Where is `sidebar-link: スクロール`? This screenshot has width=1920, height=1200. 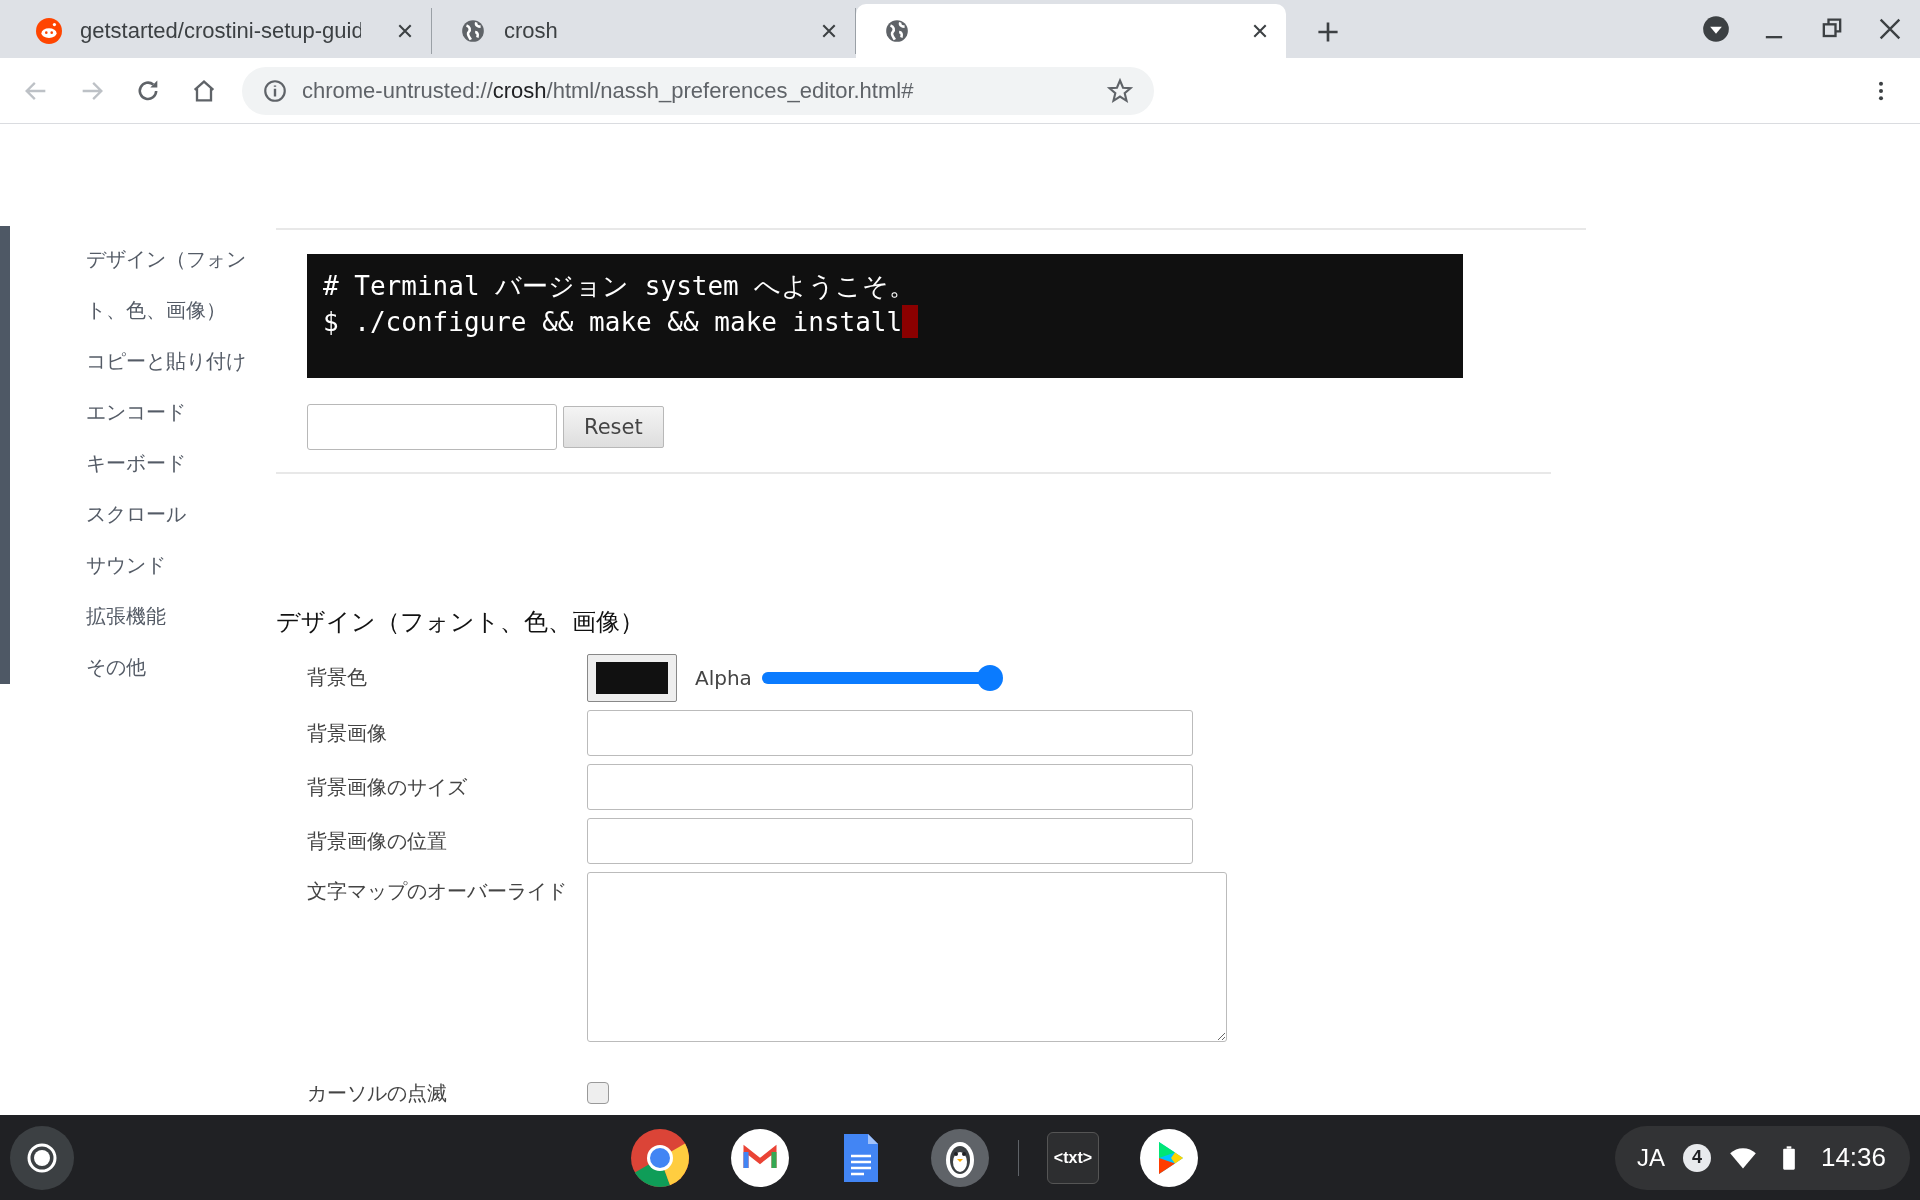
sidebar-link: スクロール is located at coordinates (181, 514).